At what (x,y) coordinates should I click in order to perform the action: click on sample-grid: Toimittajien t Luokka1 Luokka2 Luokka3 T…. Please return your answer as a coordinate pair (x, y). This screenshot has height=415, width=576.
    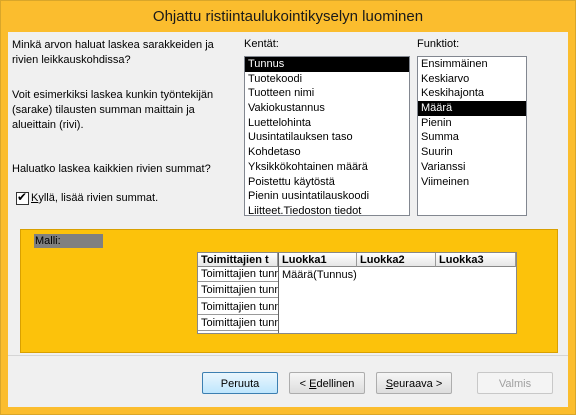
    Looking at the image, I should click on (357, 293).